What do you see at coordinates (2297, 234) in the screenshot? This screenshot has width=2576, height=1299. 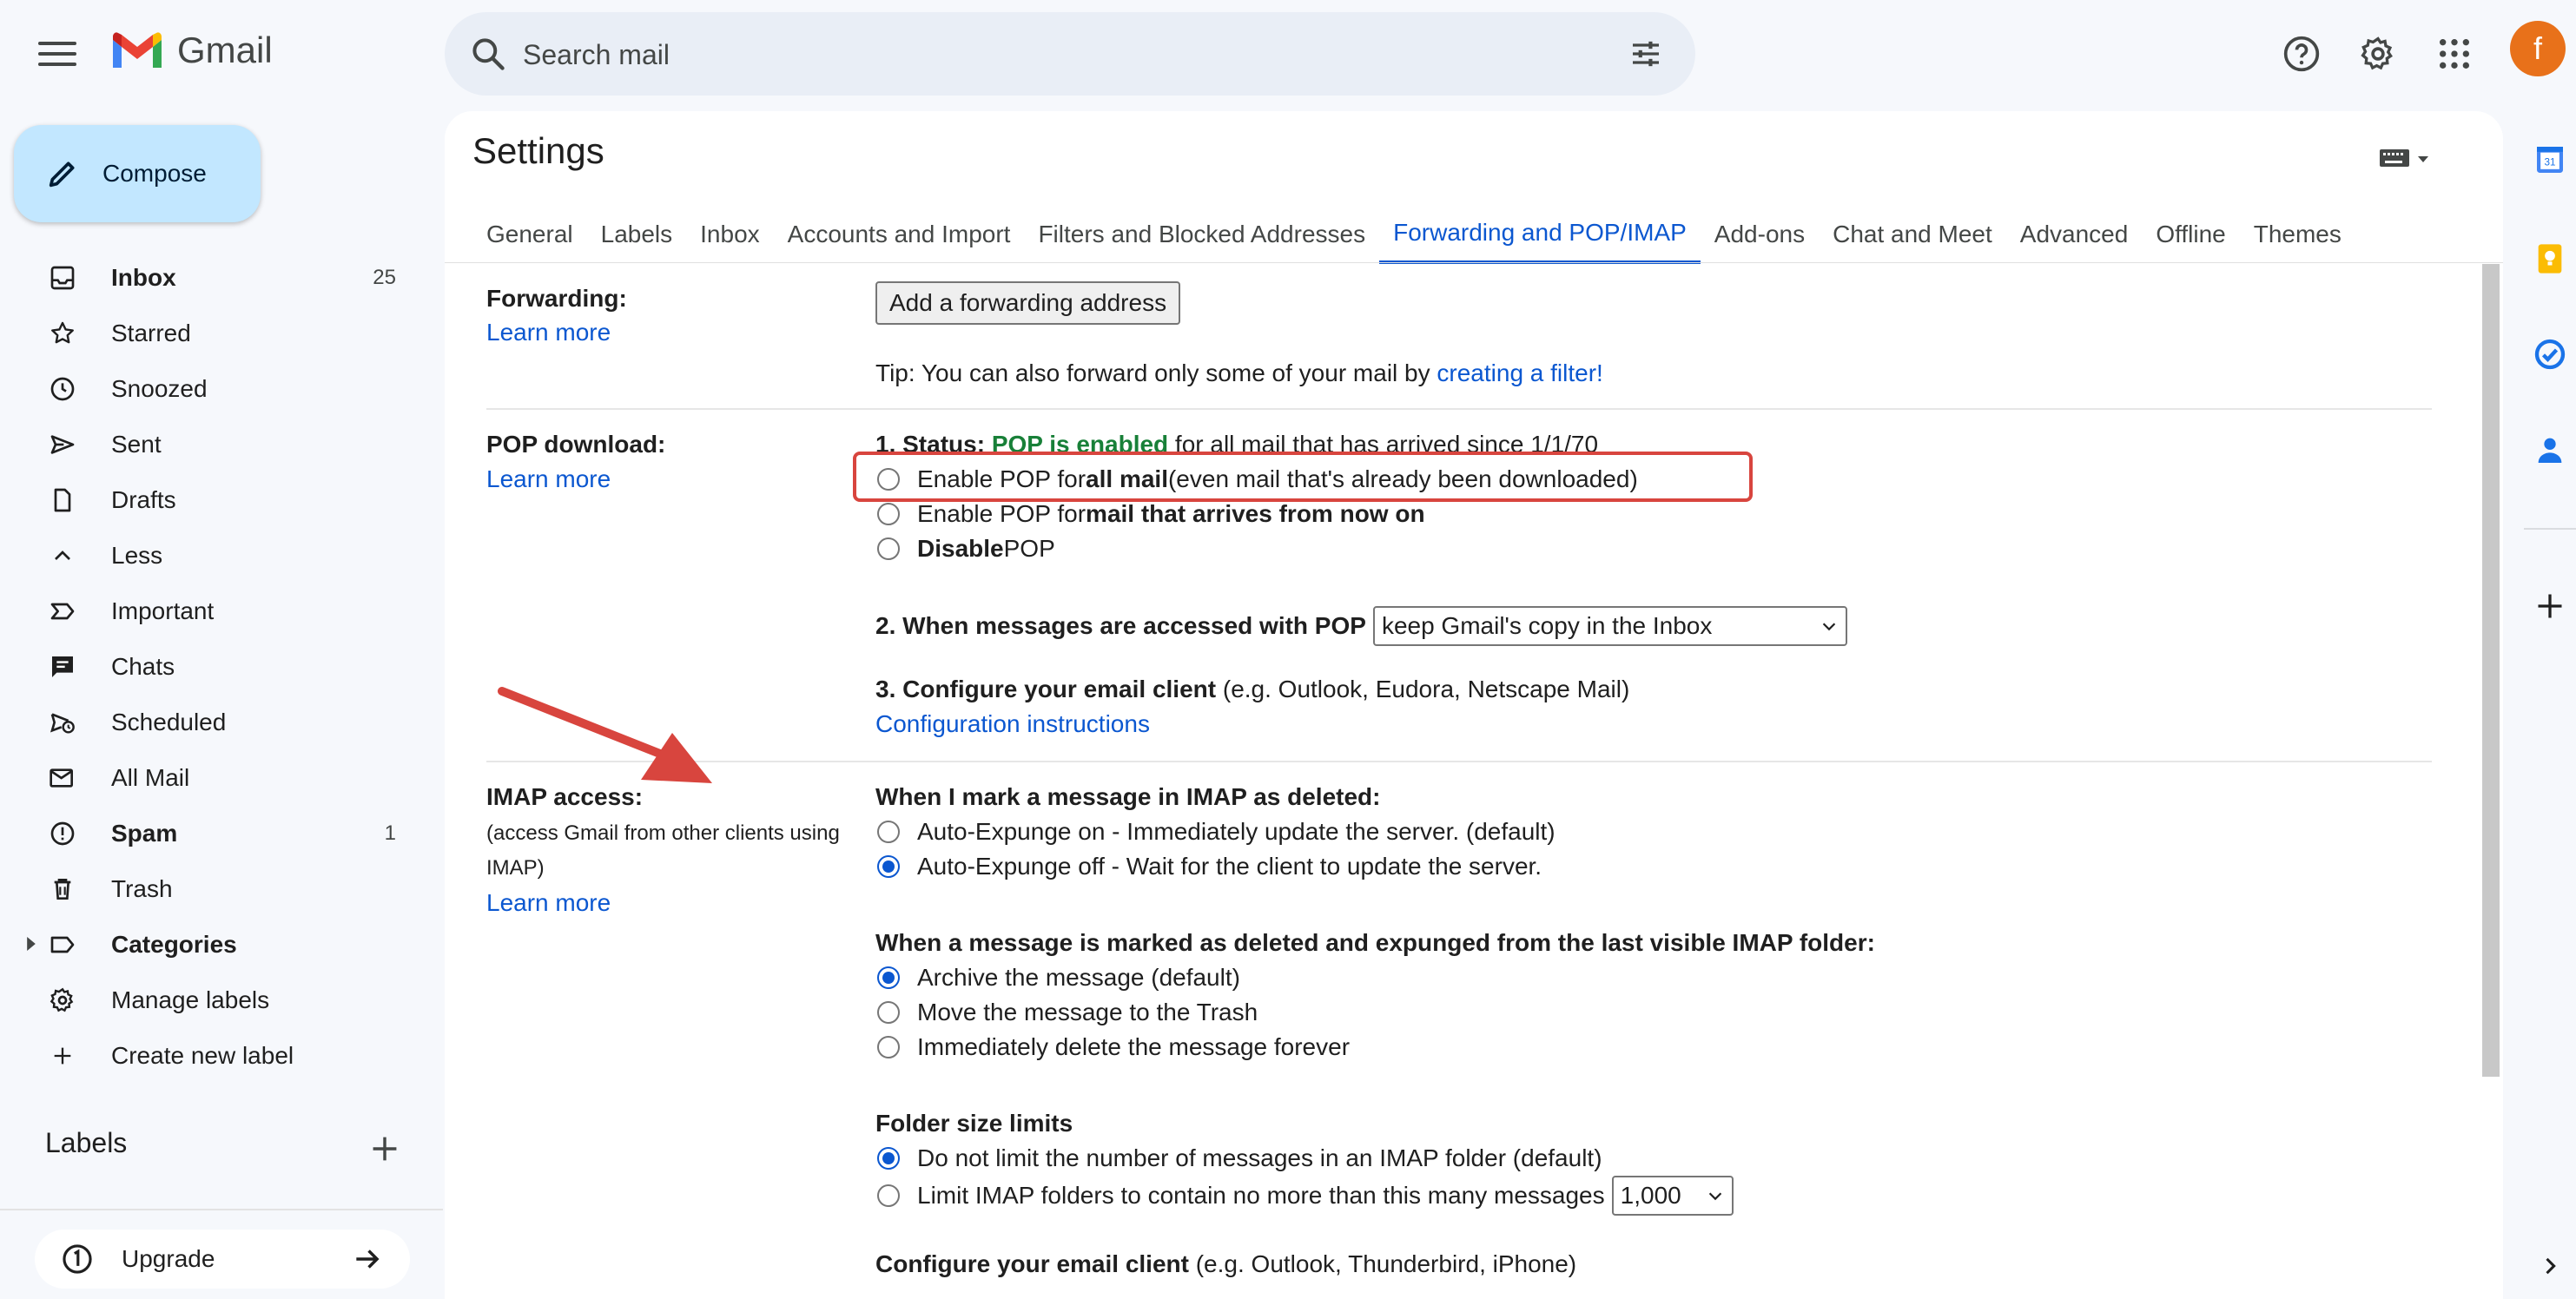 I see `tab-themes: Themes` at bounding box center [2297, 234].